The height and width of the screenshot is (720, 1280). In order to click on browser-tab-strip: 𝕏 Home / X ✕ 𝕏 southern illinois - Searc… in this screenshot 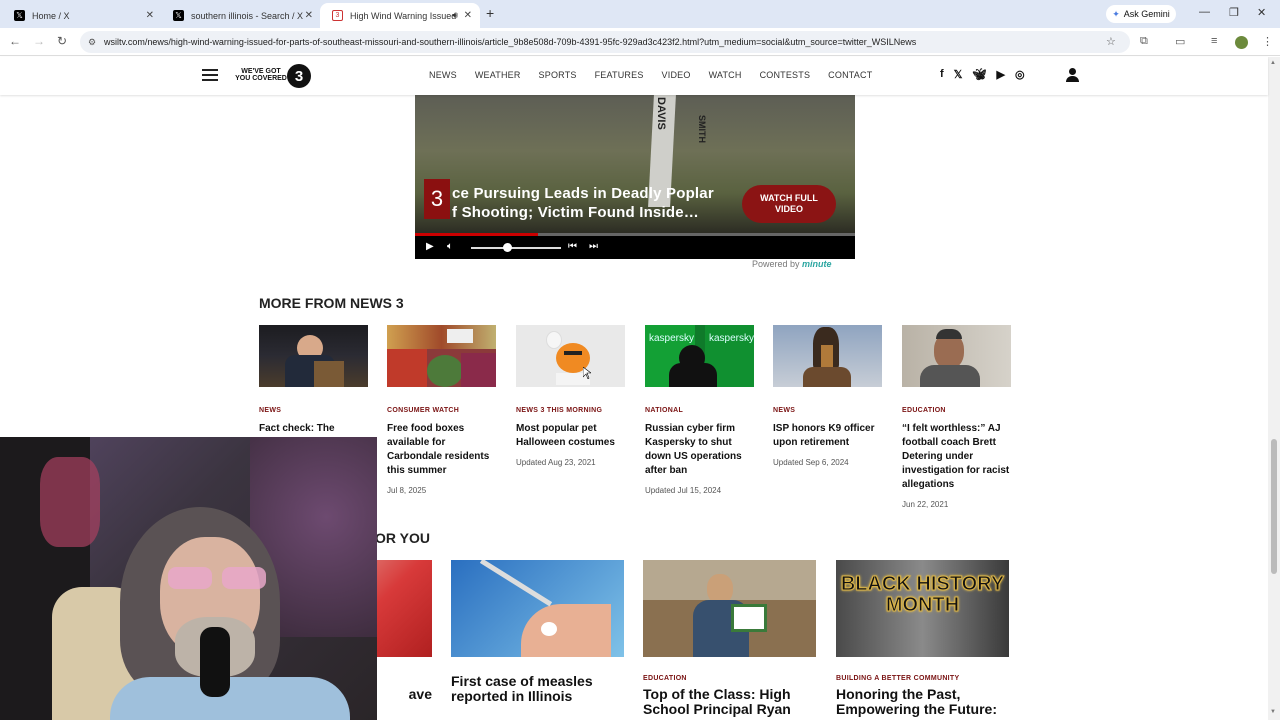, I will do `click(640, 14)`.